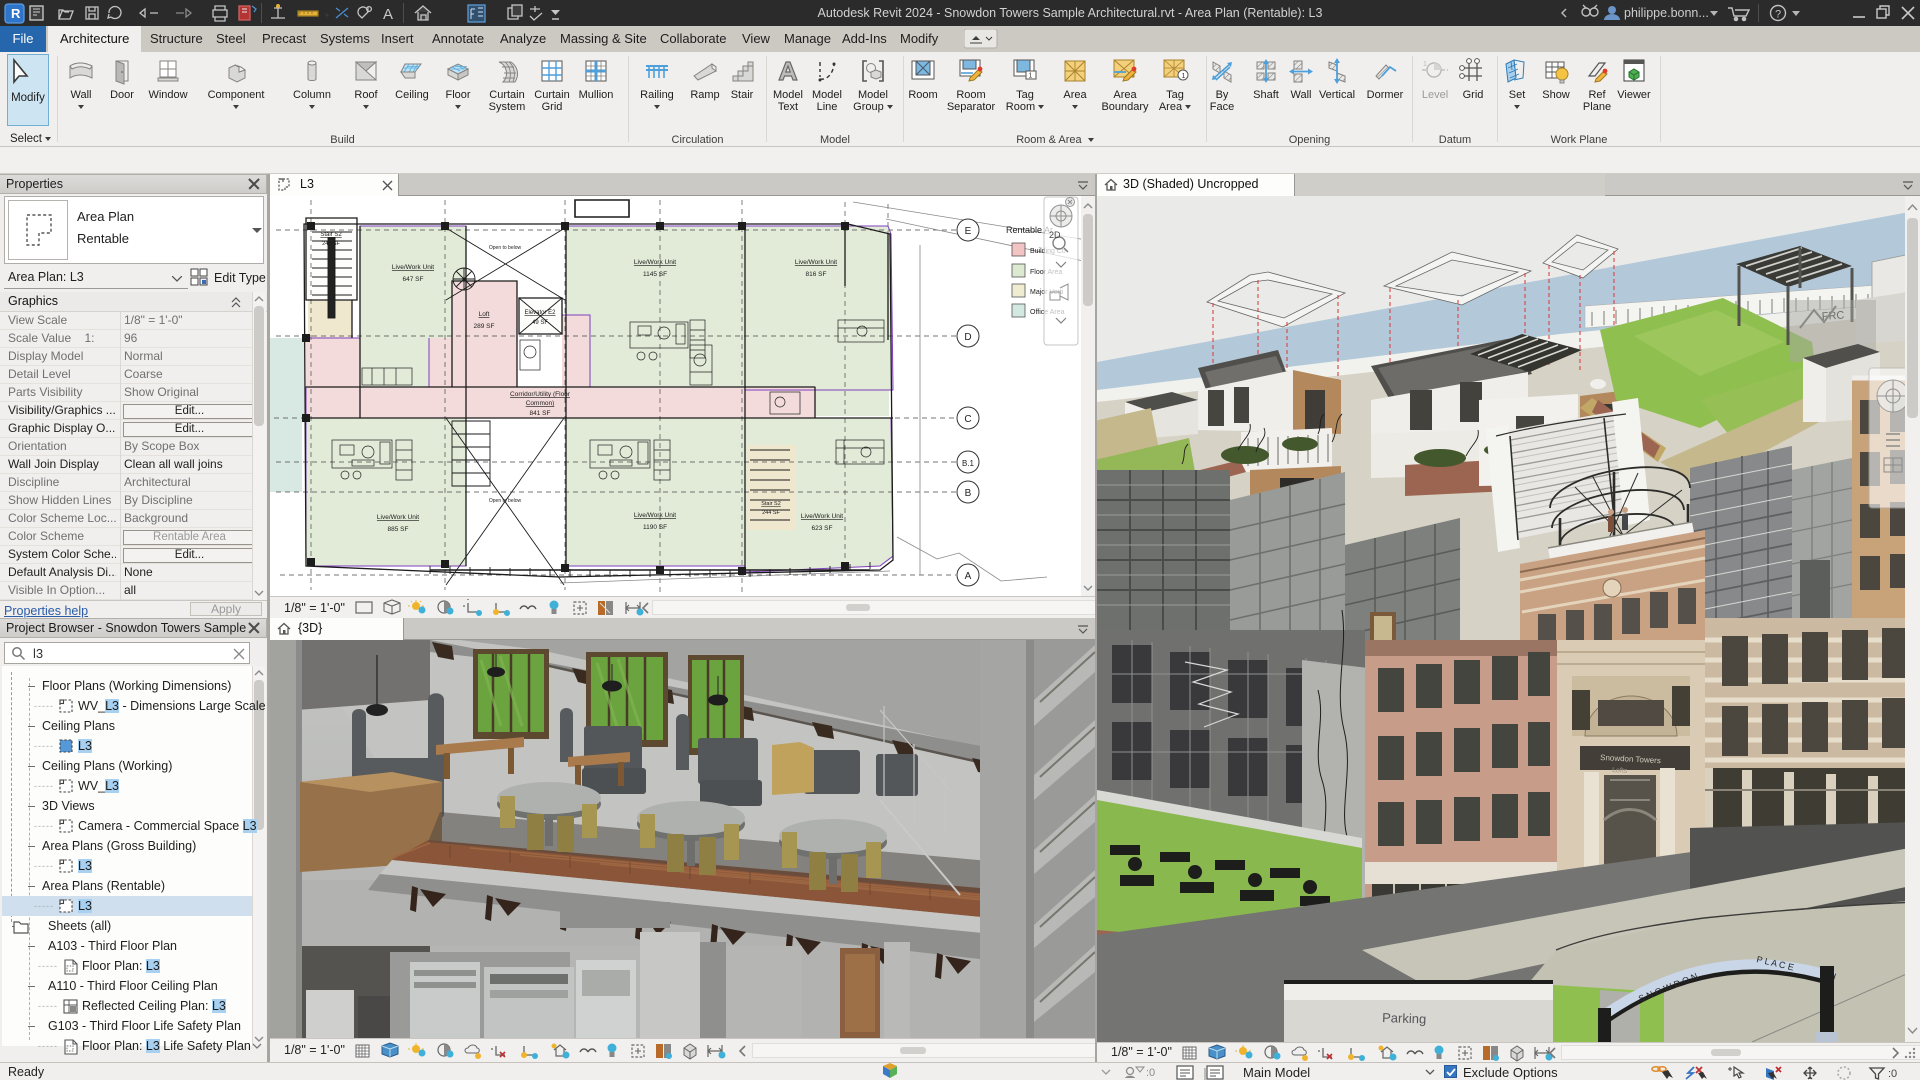 The height and width of the screenshot is (1080, 1920). I want to click on svg-text: Lofts, so click(1620, 771).